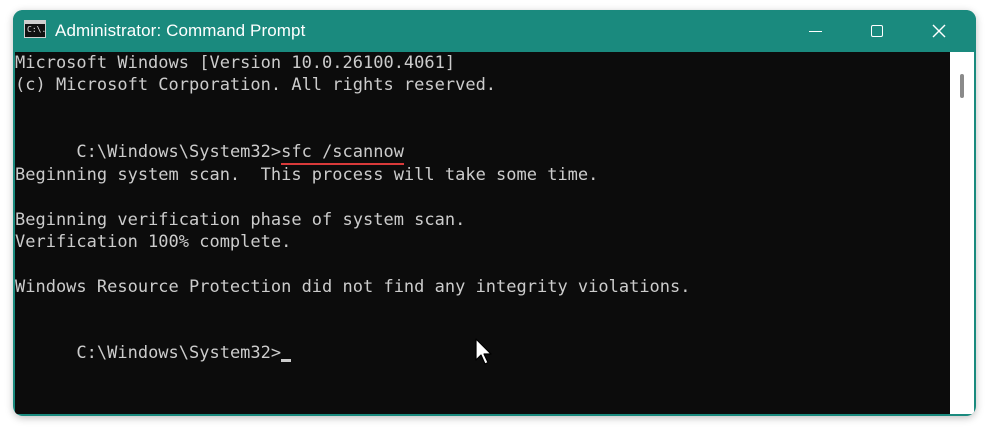 The image size is (991, 436). I want to click on minimize-button, so click(815, 31).